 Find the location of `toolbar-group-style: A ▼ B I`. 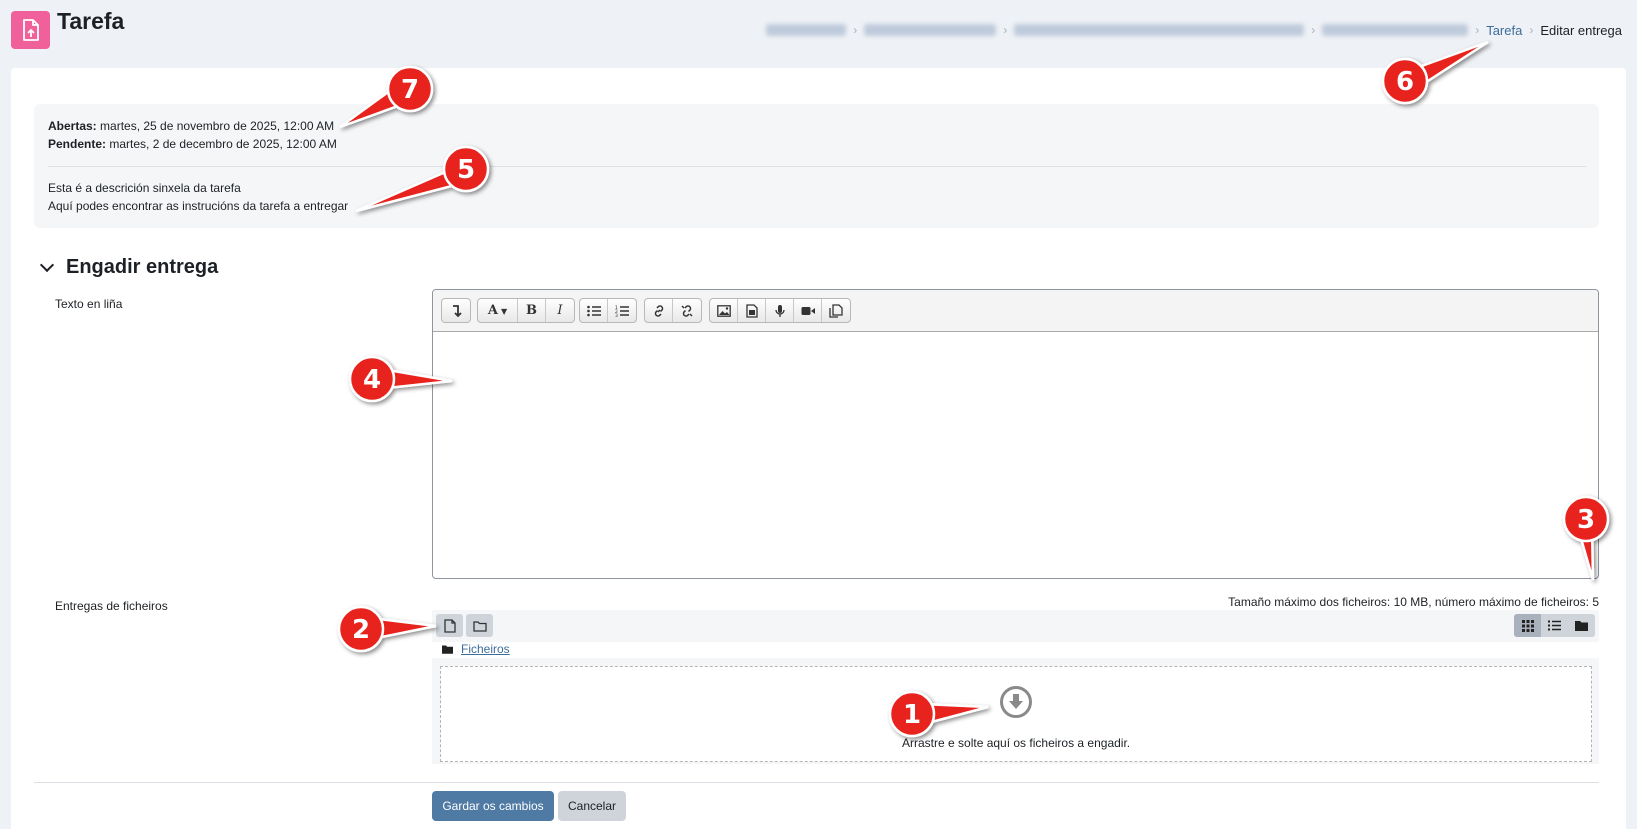

toolbar-group-style: A ▼ B I is located at coordinates (526, 310).